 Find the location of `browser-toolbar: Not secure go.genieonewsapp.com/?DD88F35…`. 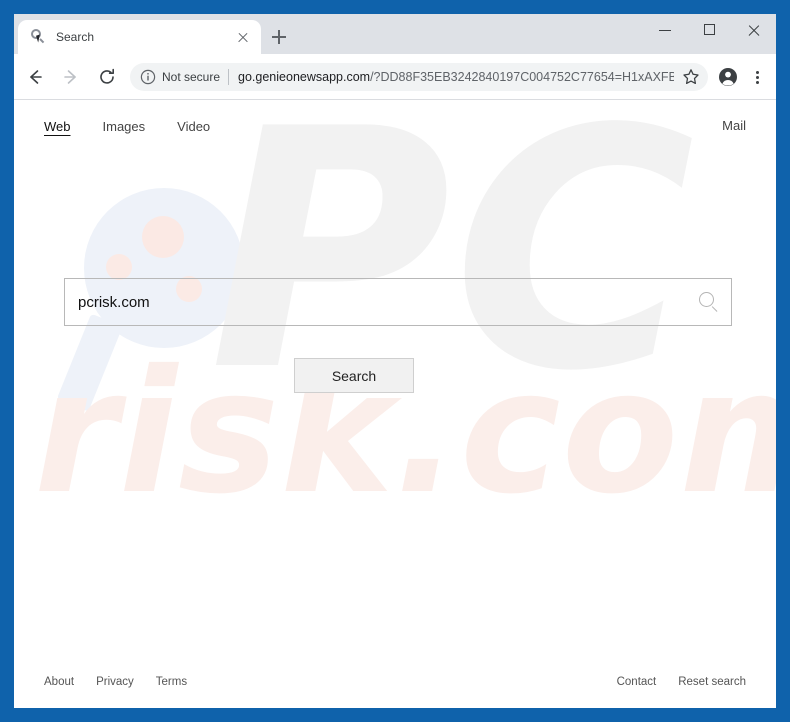

browser-toolbar: Not secure go.genieonewsapp.com/?DD88F35… is located at coordinates (395, 76).